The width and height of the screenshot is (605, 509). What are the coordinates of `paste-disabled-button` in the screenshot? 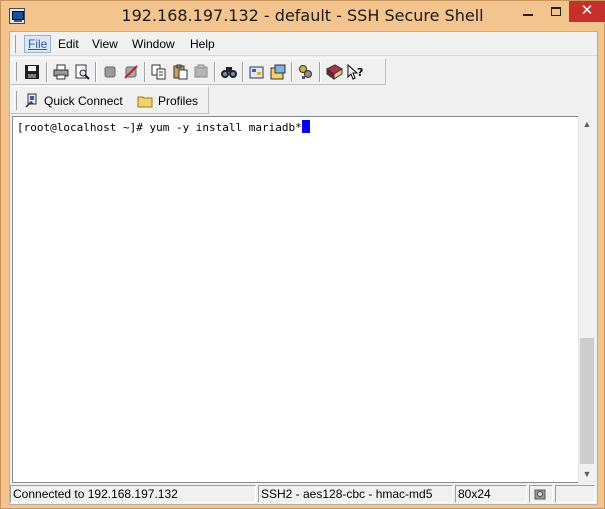 It's located at (201, 72).